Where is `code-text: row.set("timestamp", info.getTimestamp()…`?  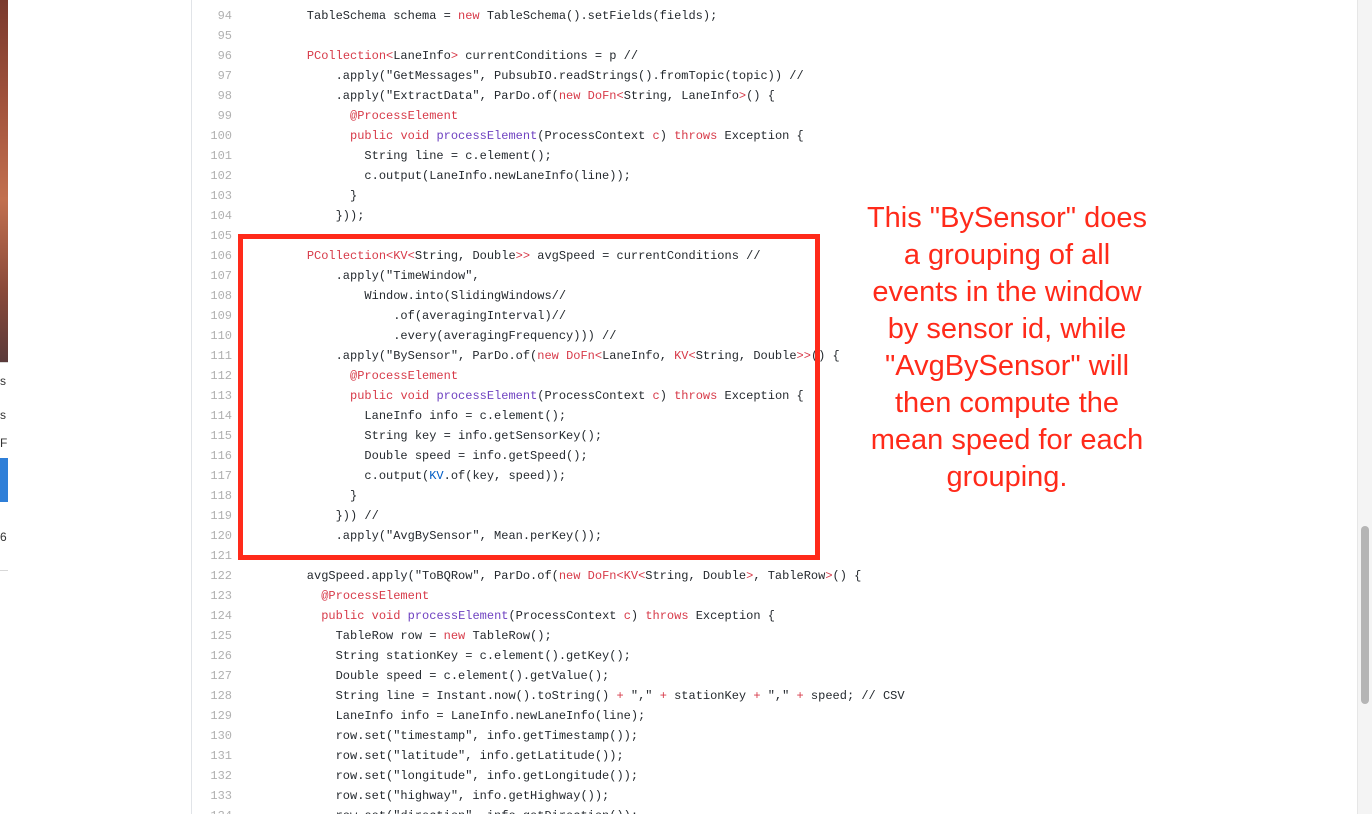
code-text: row.set("timestamp", info.getTimestamp()… is located at coordinates (458, 736).